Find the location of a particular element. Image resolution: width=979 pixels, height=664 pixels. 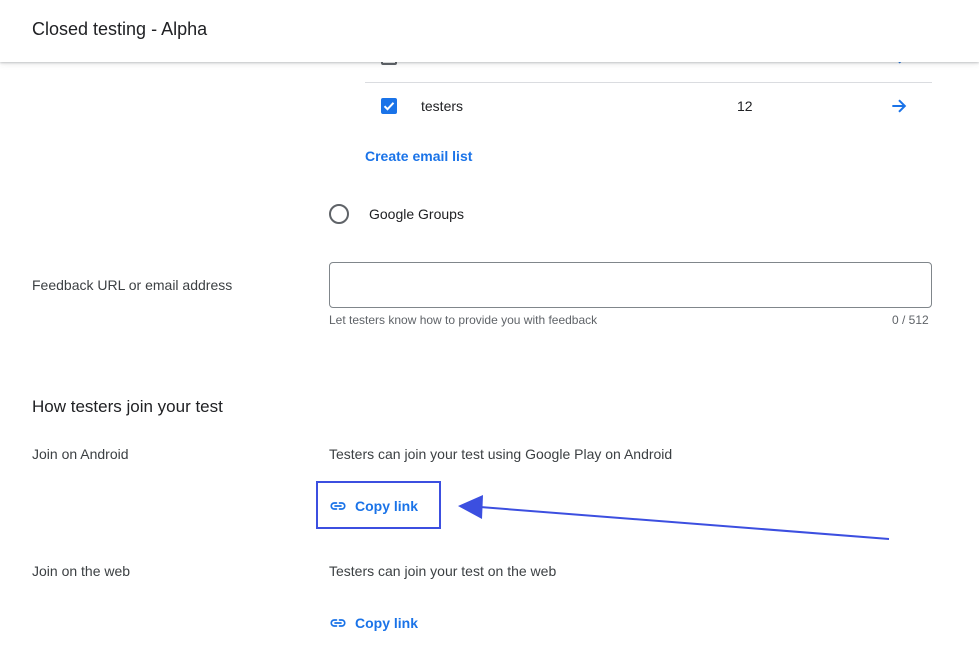

email-list-count: 12 is located at coordinates (745, 106).